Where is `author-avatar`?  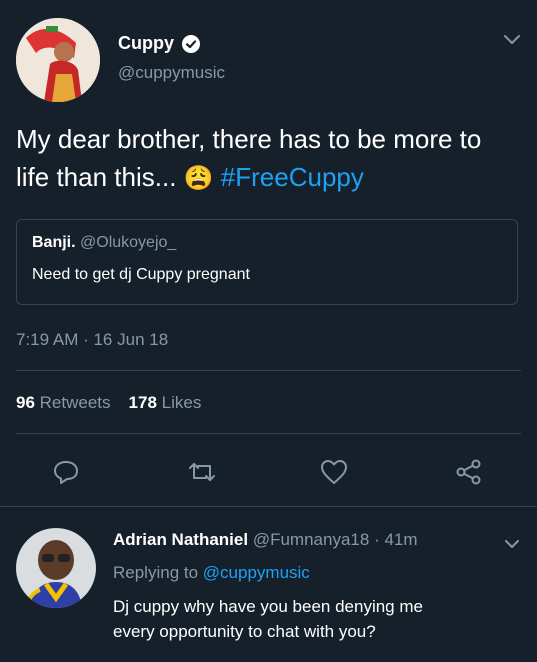
author-avatar is located at coordinates (58, 60).